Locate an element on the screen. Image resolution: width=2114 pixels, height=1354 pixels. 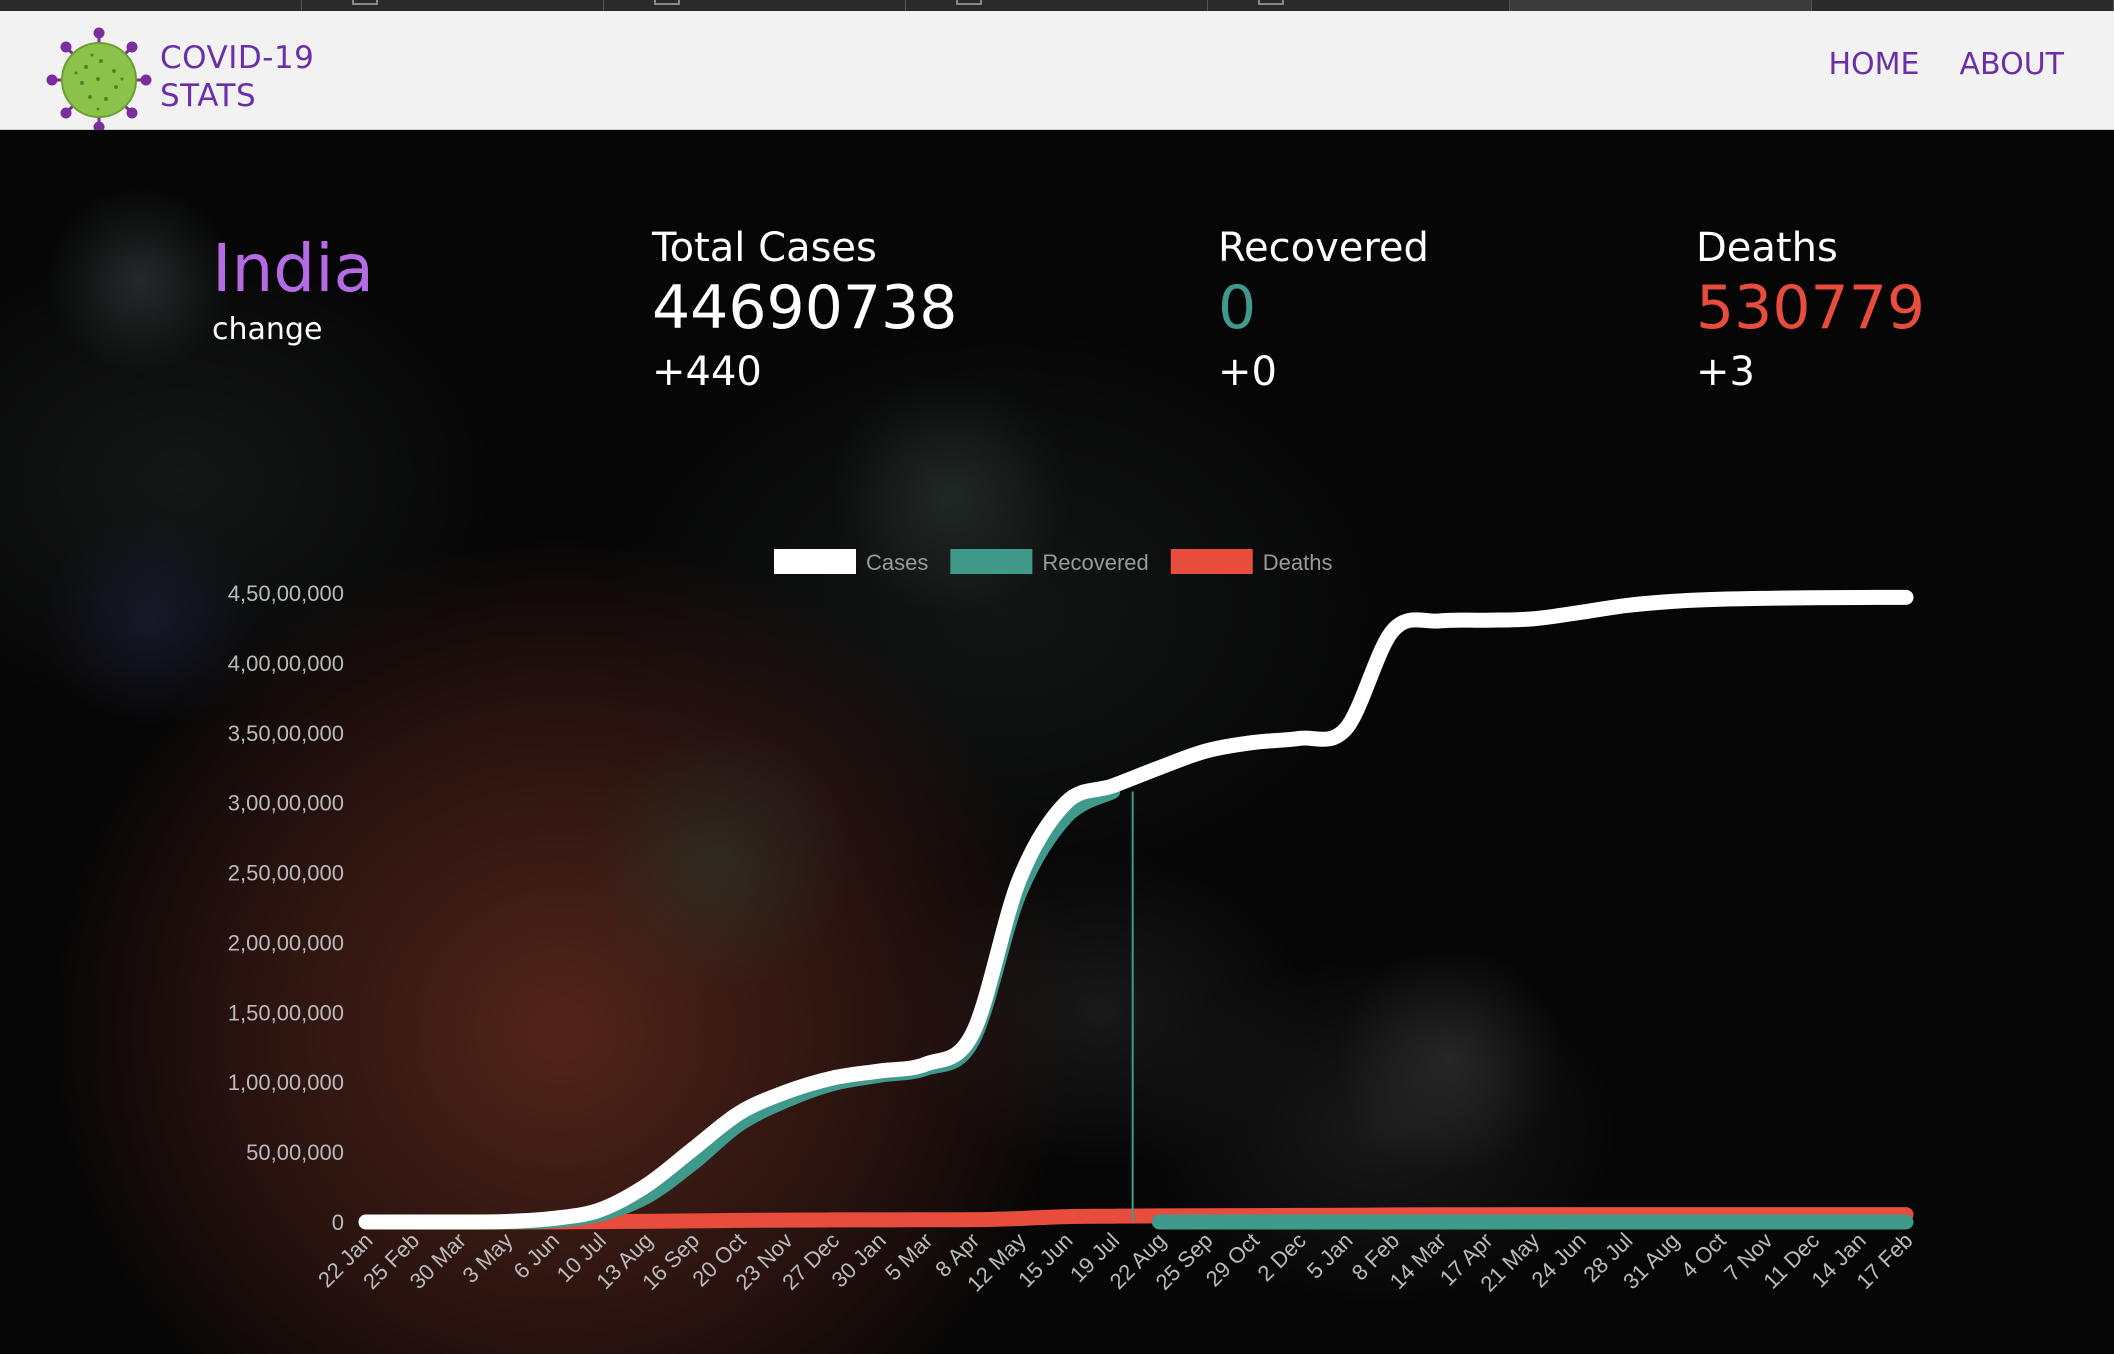
legend-swatch-recovered is located at coordinates (991, 561).